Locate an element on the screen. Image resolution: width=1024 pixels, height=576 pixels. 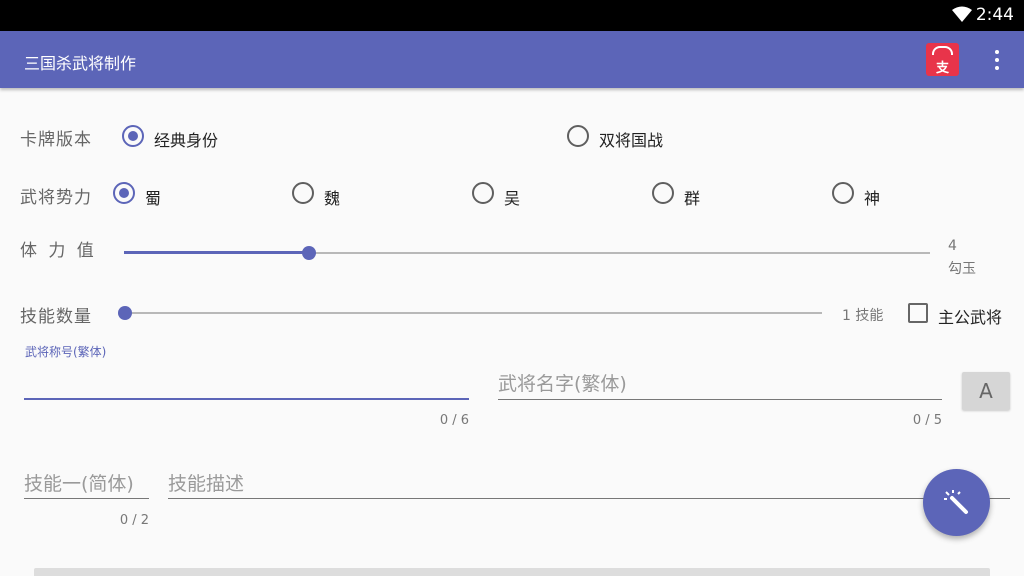
alipay-icon: 支 is located at coordinates (942, 59).